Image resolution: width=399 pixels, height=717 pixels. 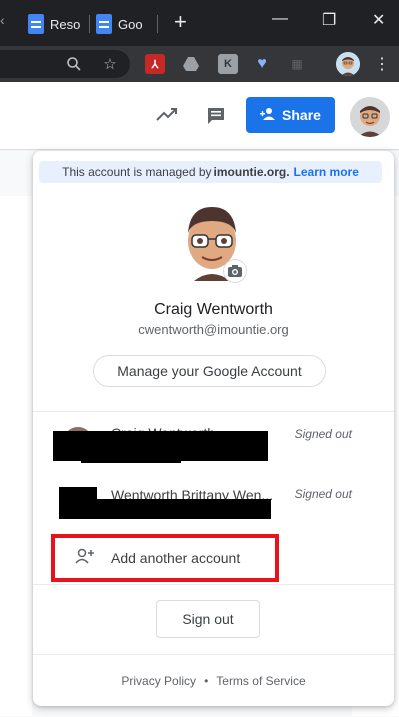 What do you see at coordinates (235, 271) in the screenshot?
I see `camera-icon` at bounding box center [235, 271].